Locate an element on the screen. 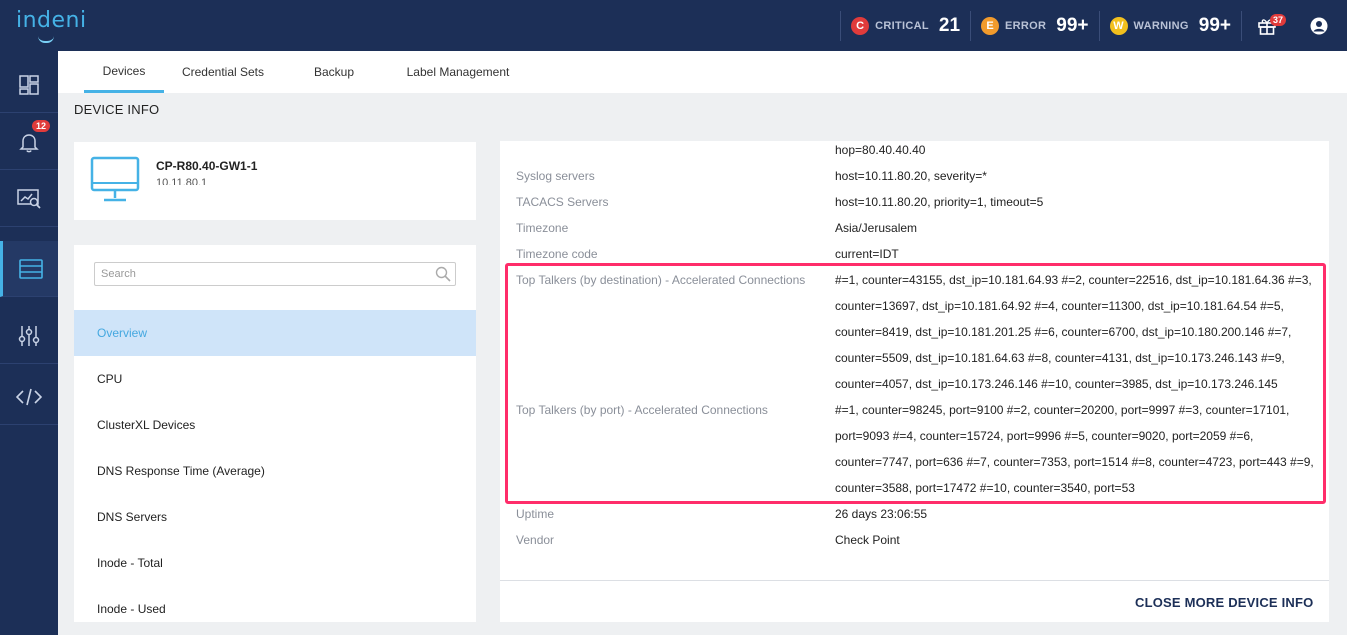 The image size is (1347, 635). info-value: Check Point is located at coordinates (867, 540).